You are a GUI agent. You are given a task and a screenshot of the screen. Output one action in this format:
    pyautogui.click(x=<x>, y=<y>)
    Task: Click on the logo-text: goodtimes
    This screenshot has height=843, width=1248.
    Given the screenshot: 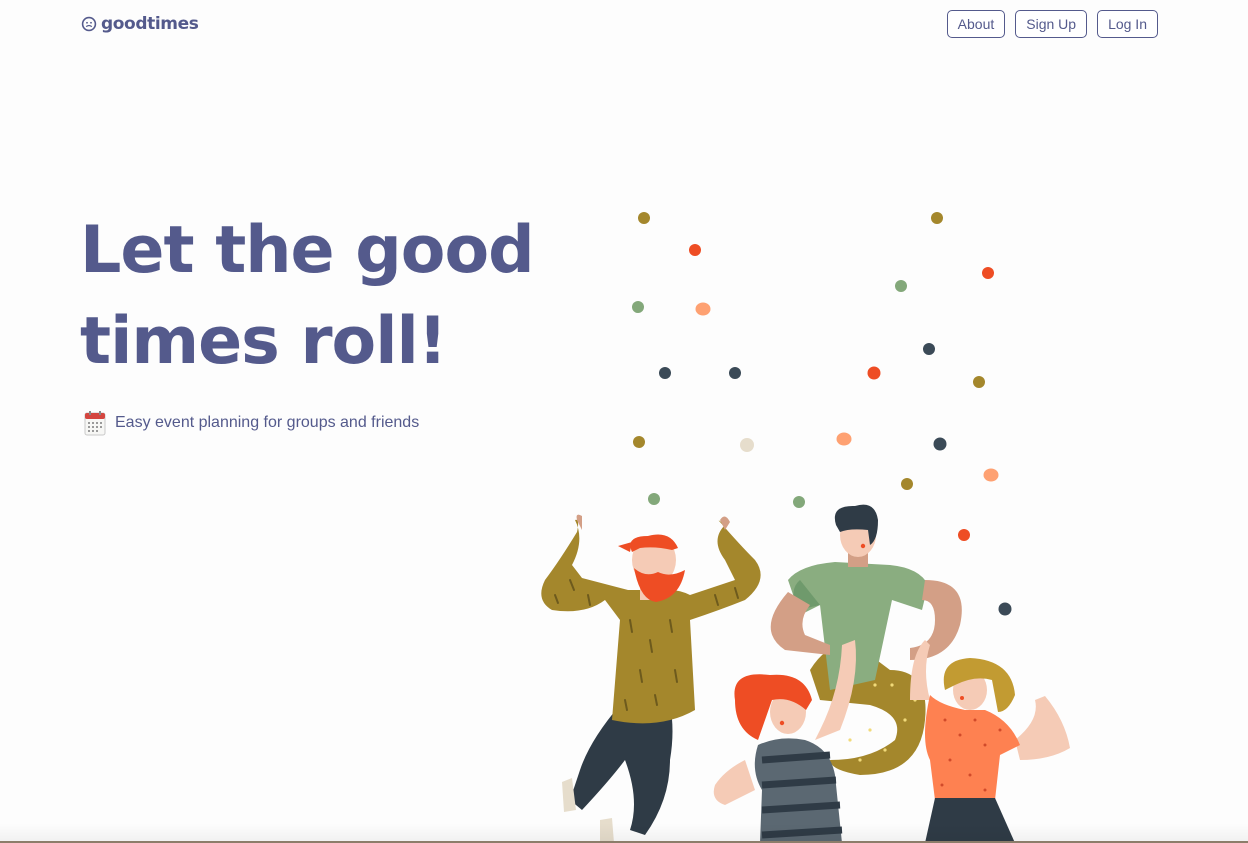 What is the action you would take?
    pyautogui.click(x=150, y=24)
    